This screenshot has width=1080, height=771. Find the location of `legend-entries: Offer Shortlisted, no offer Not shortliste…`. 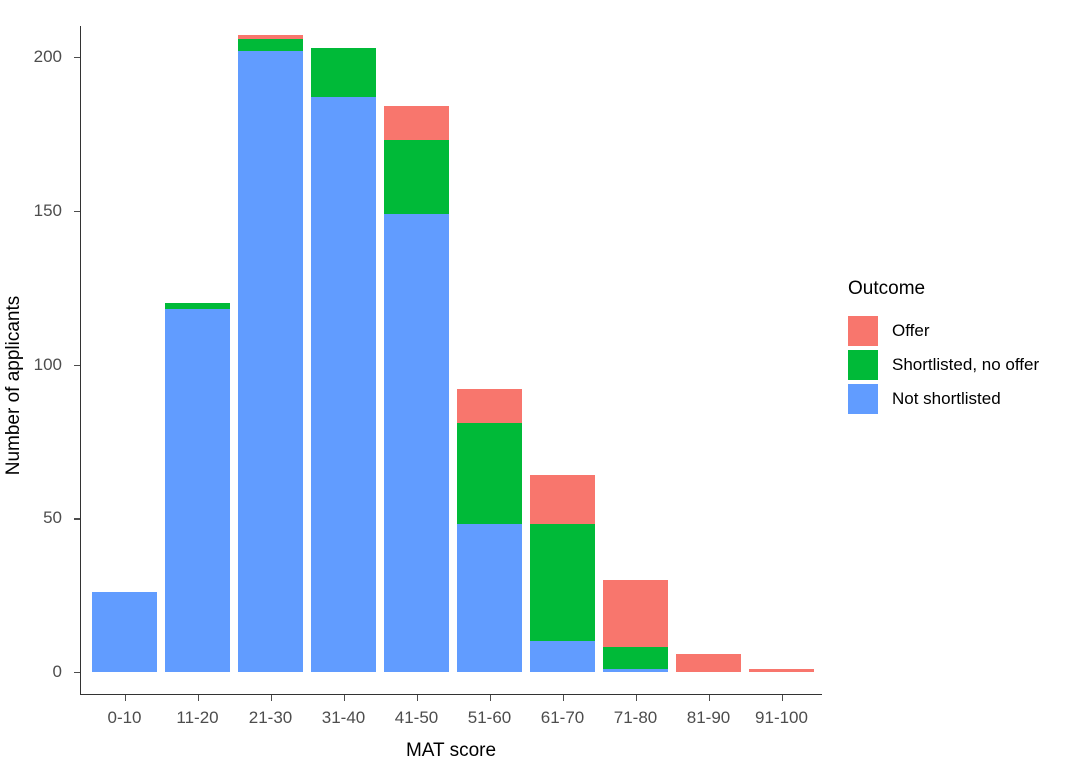

legend-entries: Offer Shortlisted, no offer Not shortliste… is located at coordinates (953, 365).